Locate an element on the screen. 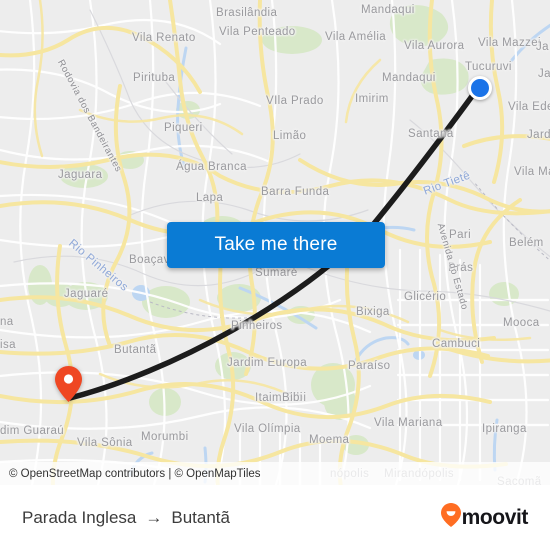 The image size is (550, 550). route-origin-label: Parada Inglesa is located at coordinates (79, 517).